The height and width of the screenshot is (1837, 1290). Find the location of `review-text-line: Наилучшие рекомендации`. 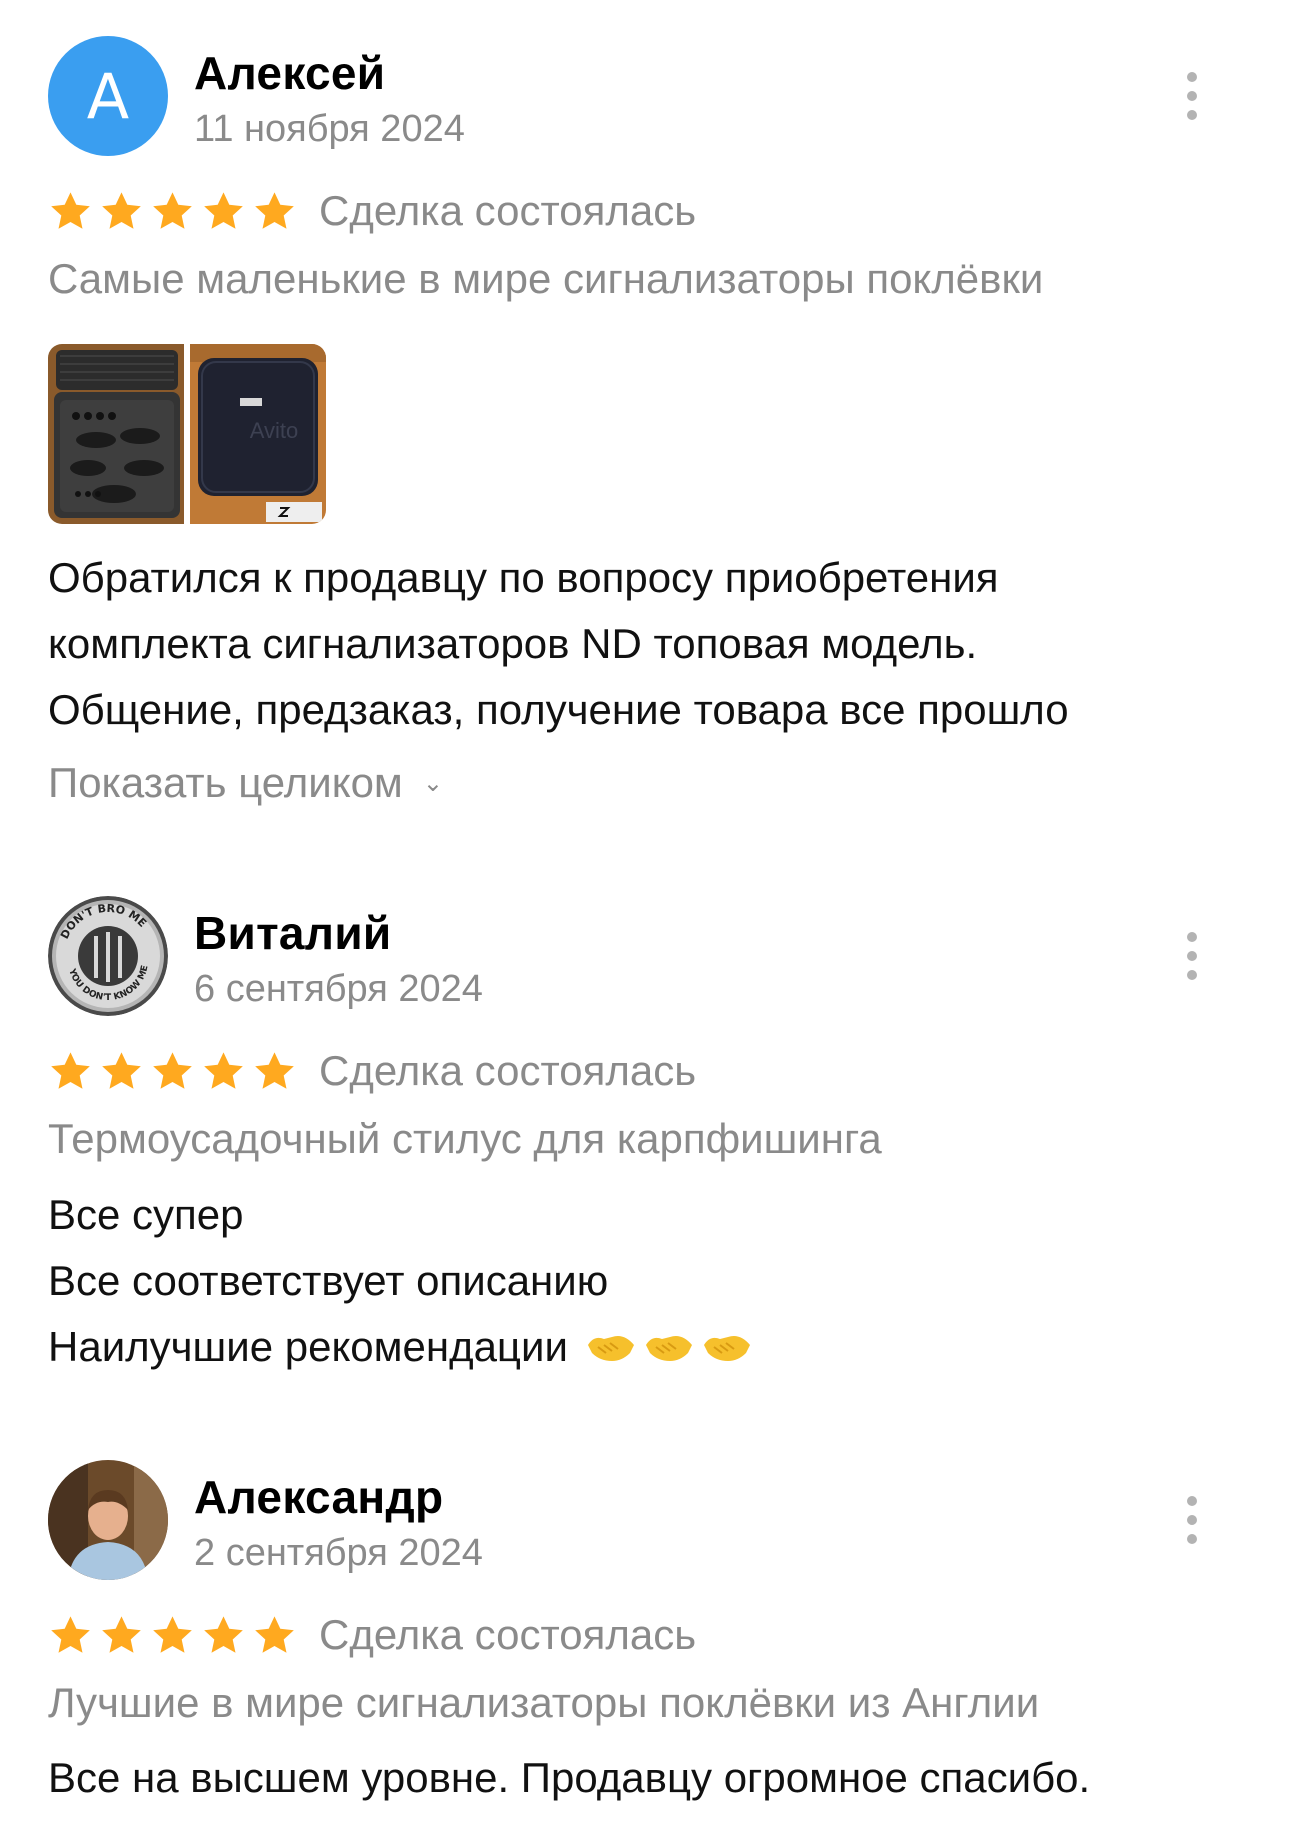

review-text-line: Наилучшие рекомендации is located at coordinates (401, 1347).